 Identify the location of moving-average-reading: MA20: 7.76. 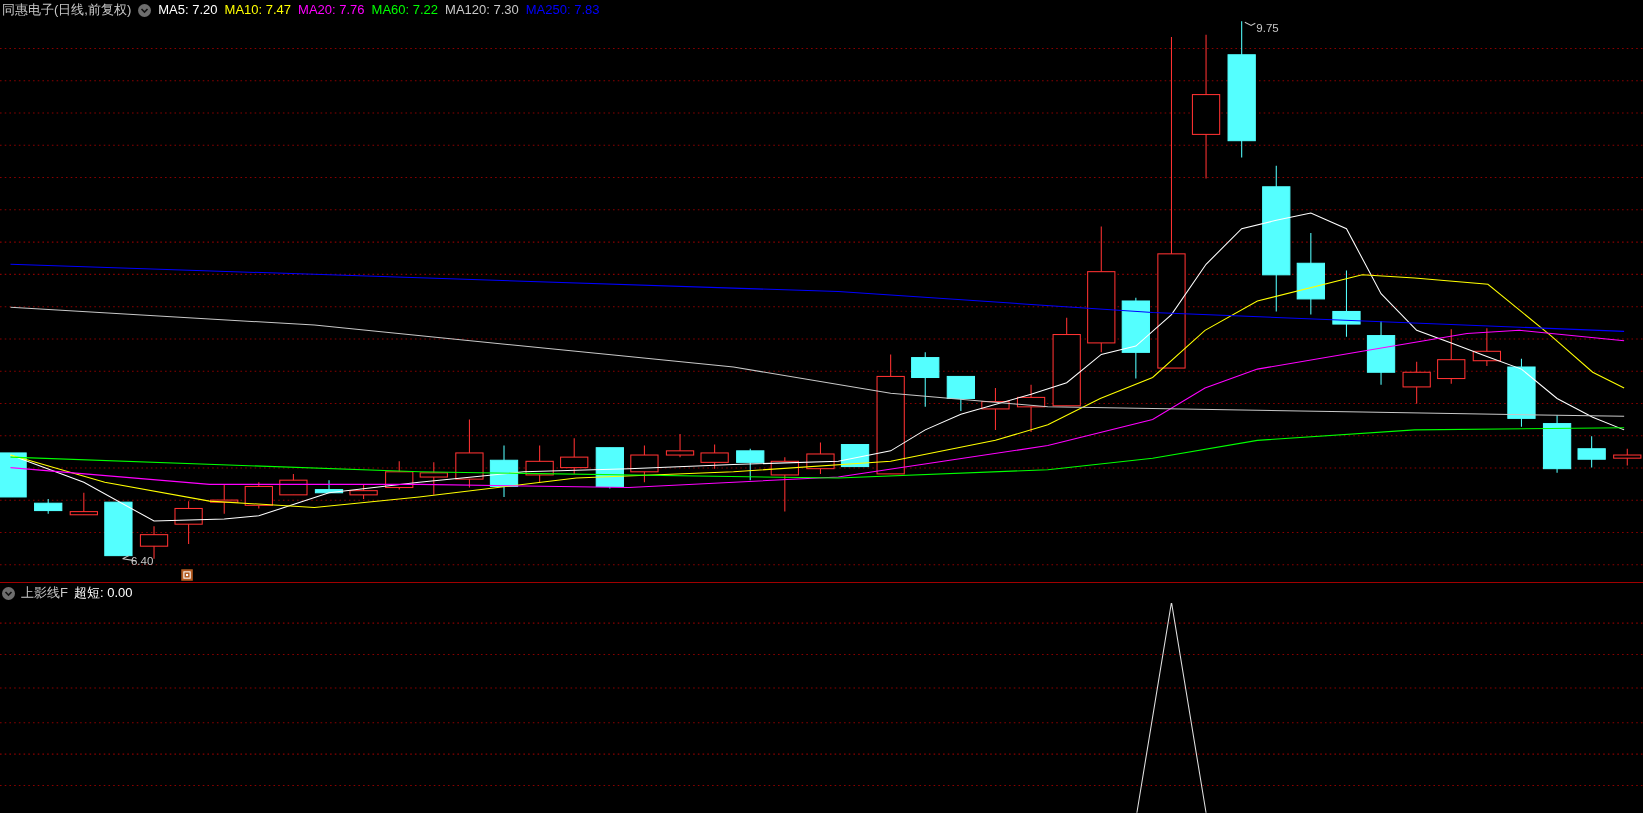
(331, 10).